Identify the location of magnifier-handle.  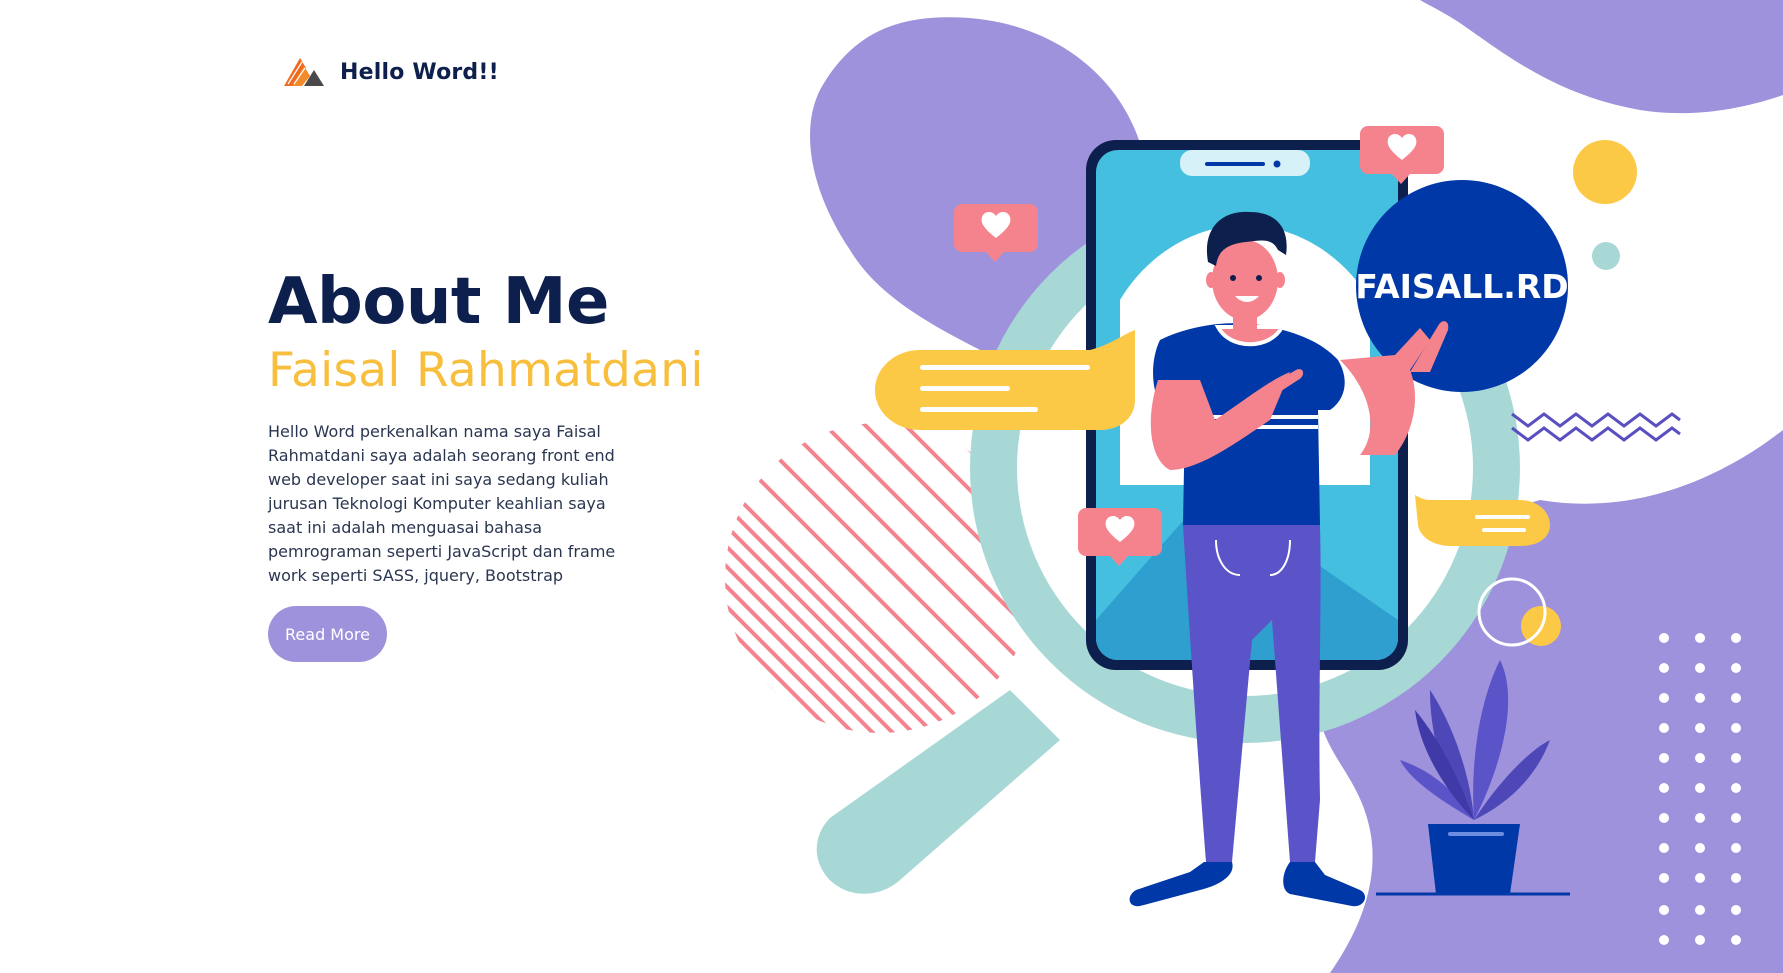
(938, 792).